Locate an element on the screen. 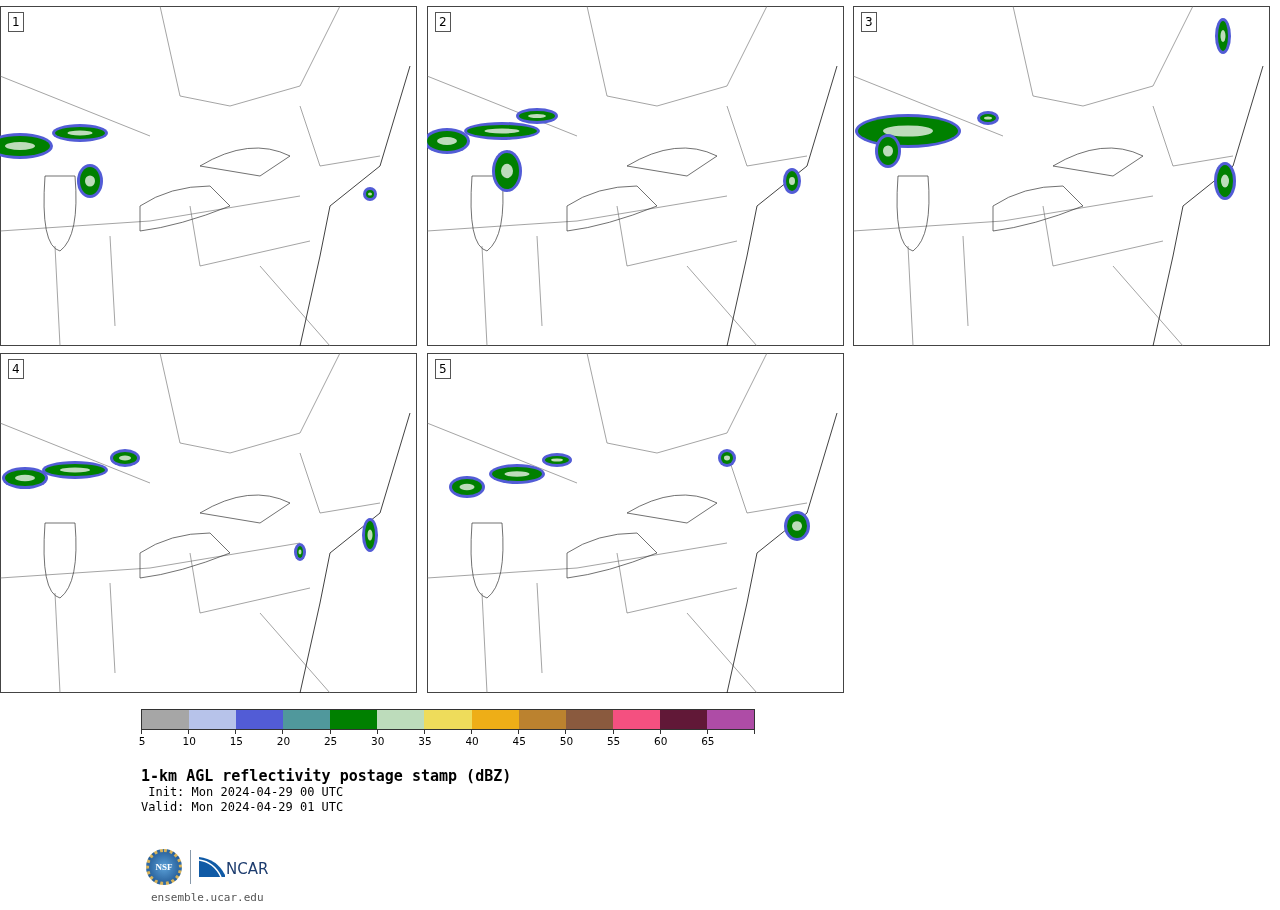  tick-label: 55 is located at coordinates (613, 741).